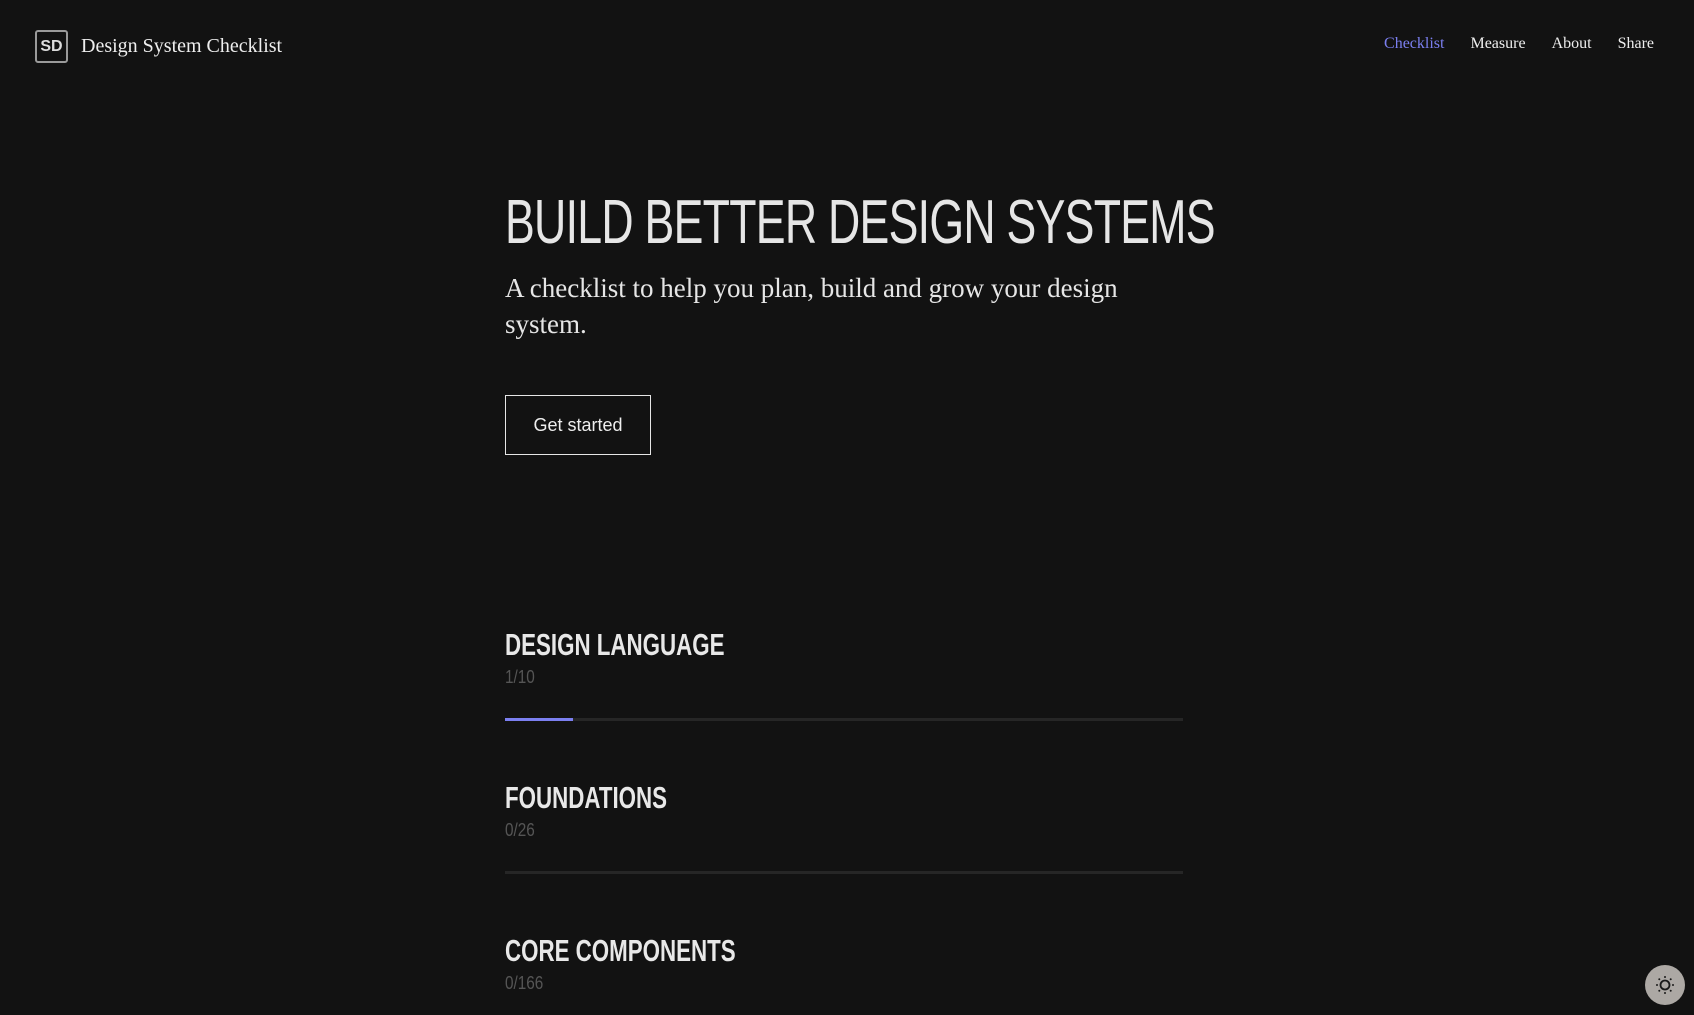 This screenshot has width=1694, height=1015. Describe the element at coordinates (539, 719) in the screenshot. I see `progress-fill` at that location.